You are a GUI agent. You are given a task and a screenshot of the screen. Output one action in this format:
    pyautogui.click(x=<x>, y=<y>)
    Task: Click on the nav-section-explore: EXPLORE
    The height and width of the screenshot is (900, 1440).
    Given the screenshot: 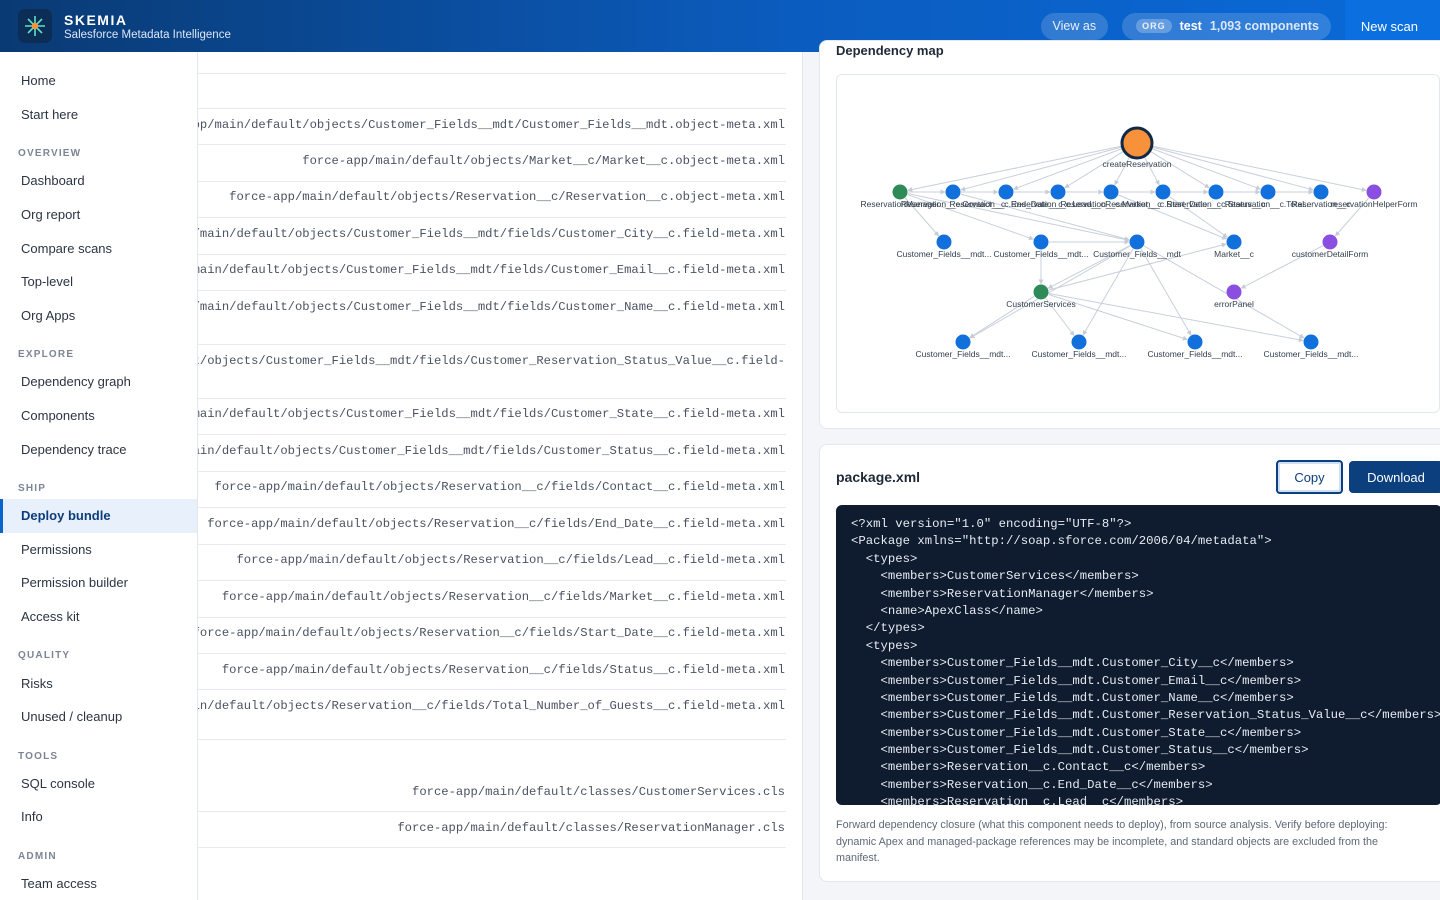 What is the action you would take?
    pyautogui.click(x=46, y=355)
    